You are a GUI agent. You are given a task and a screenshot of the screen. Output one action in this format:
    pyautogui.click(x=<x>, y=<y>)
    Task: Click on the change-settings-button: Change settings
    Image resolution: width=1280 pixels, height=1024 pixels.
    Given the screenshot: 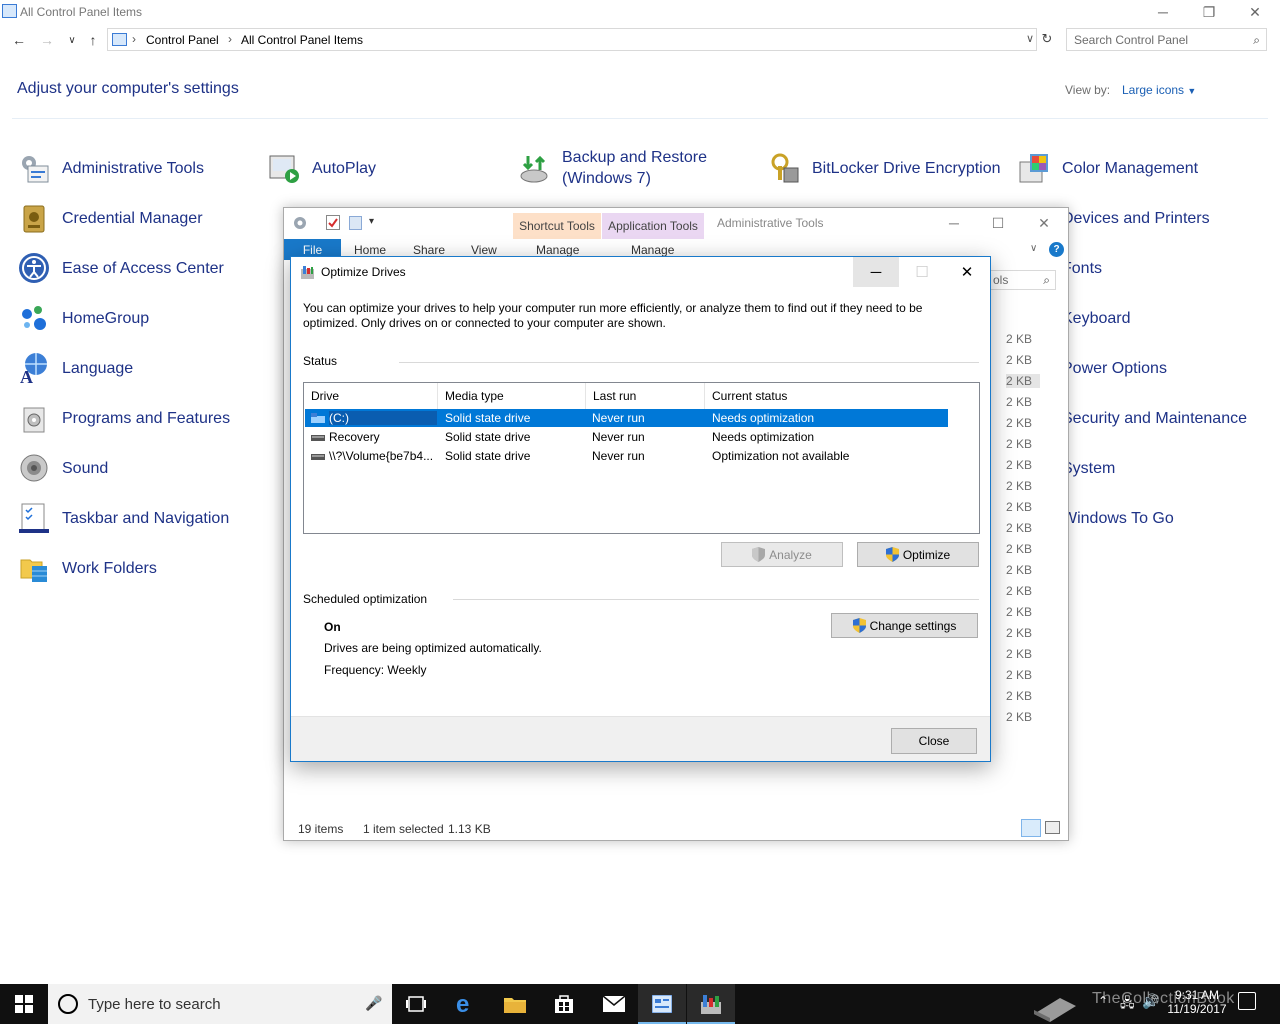 What is the action you would take?
    pyautogui.click(x=904, y=625)
    